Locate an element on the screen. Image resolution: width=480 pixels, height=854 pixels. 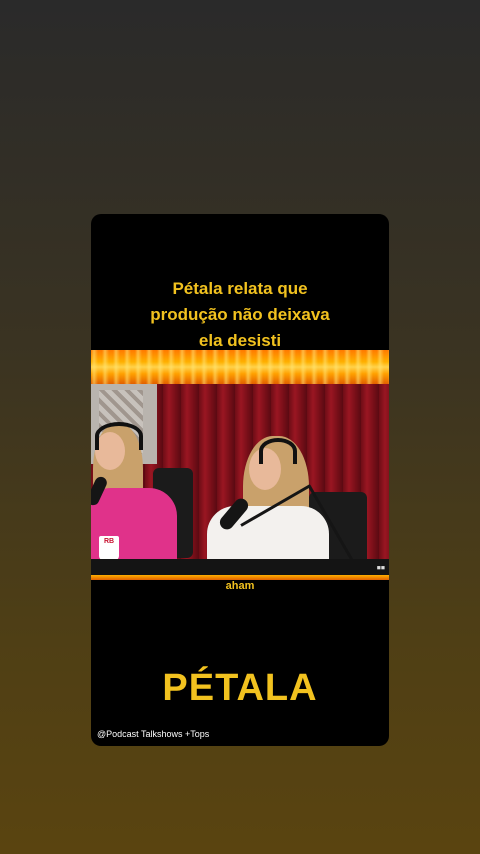
headline-line-2: produção não deixava is located at coordinates (240, 314).